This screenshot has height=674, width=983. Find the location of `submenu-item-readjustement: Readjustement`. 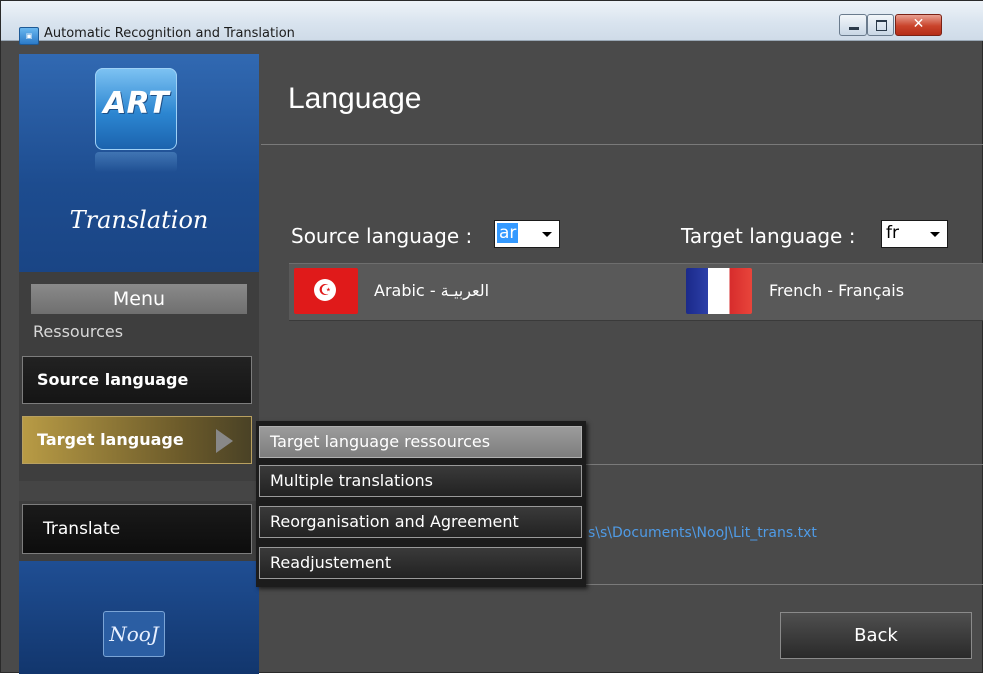

submenu-item-readjustement: Readjustement is located at coordinates (420, 563).